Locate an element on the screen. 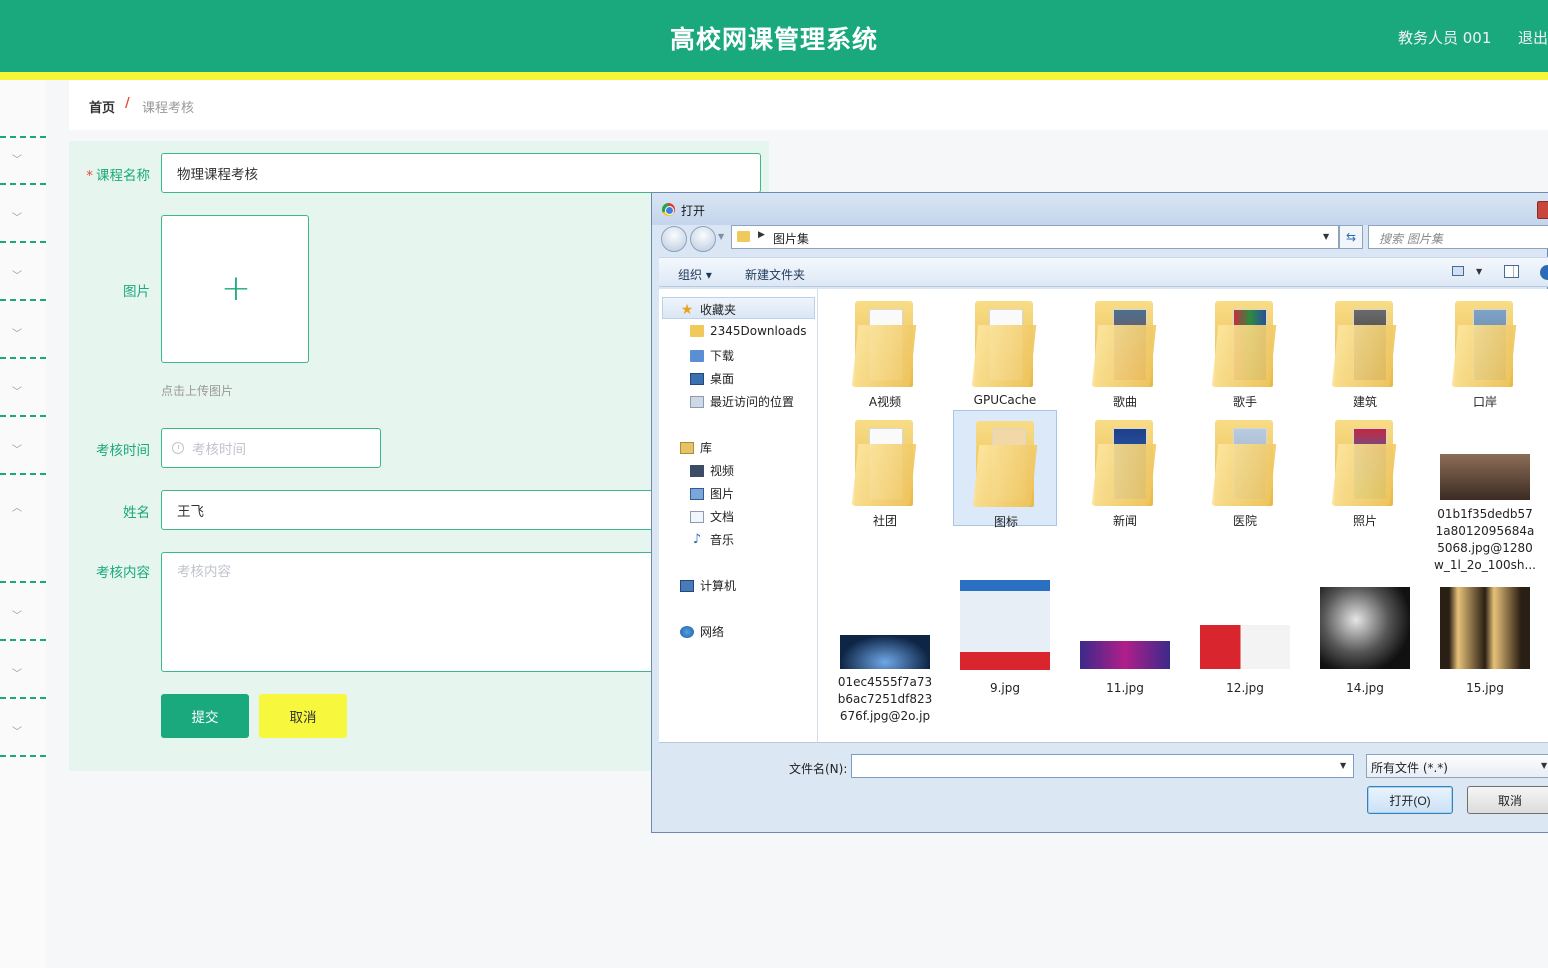  dialog-cancel-button: 取消 is located at coordinates (1507, 800).